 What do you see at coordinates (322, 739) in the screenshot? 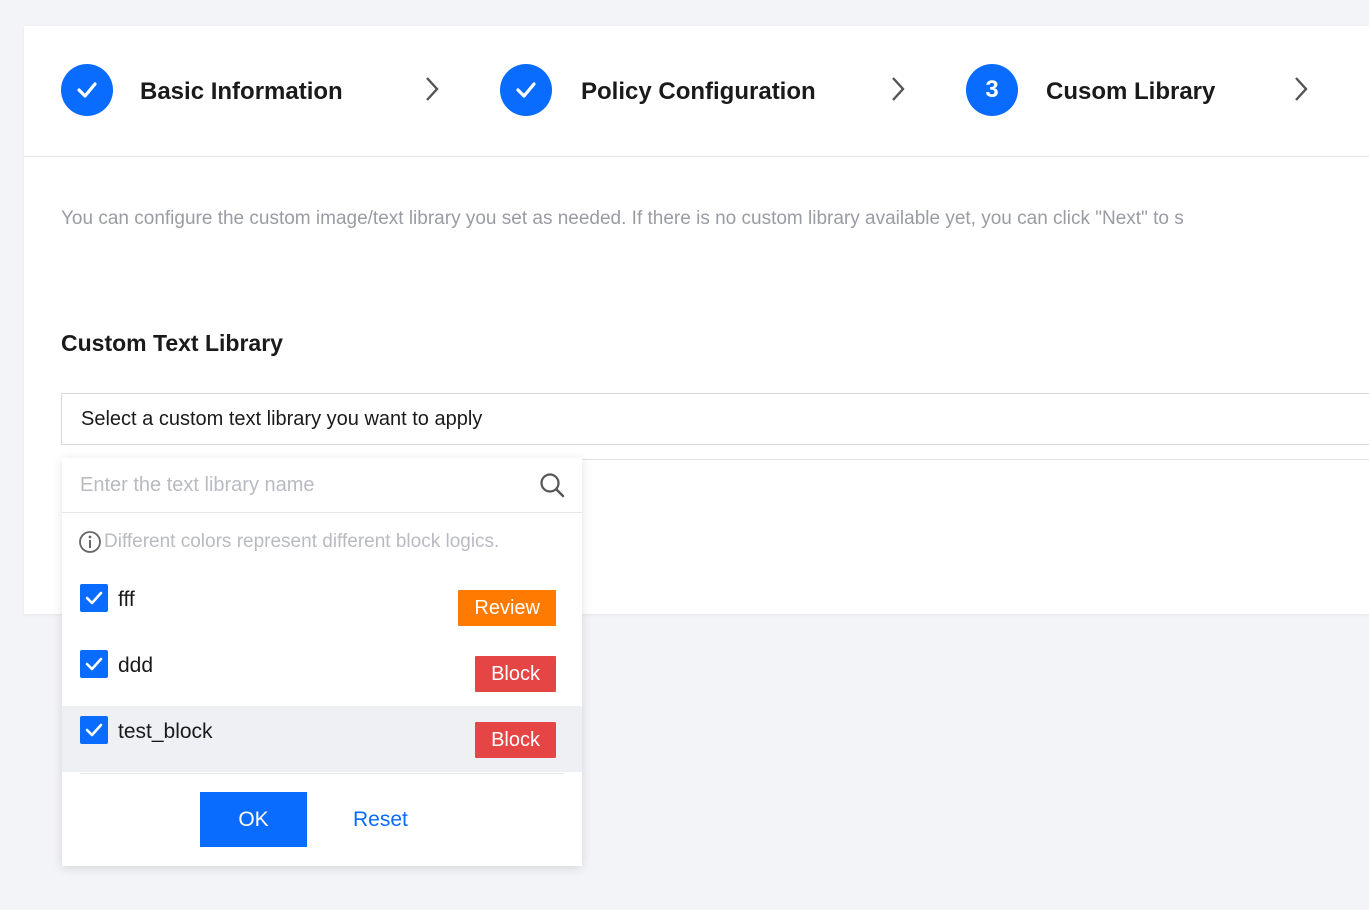
I see `list-item-test-block: test_block Block` at bounding box center [322, 739].